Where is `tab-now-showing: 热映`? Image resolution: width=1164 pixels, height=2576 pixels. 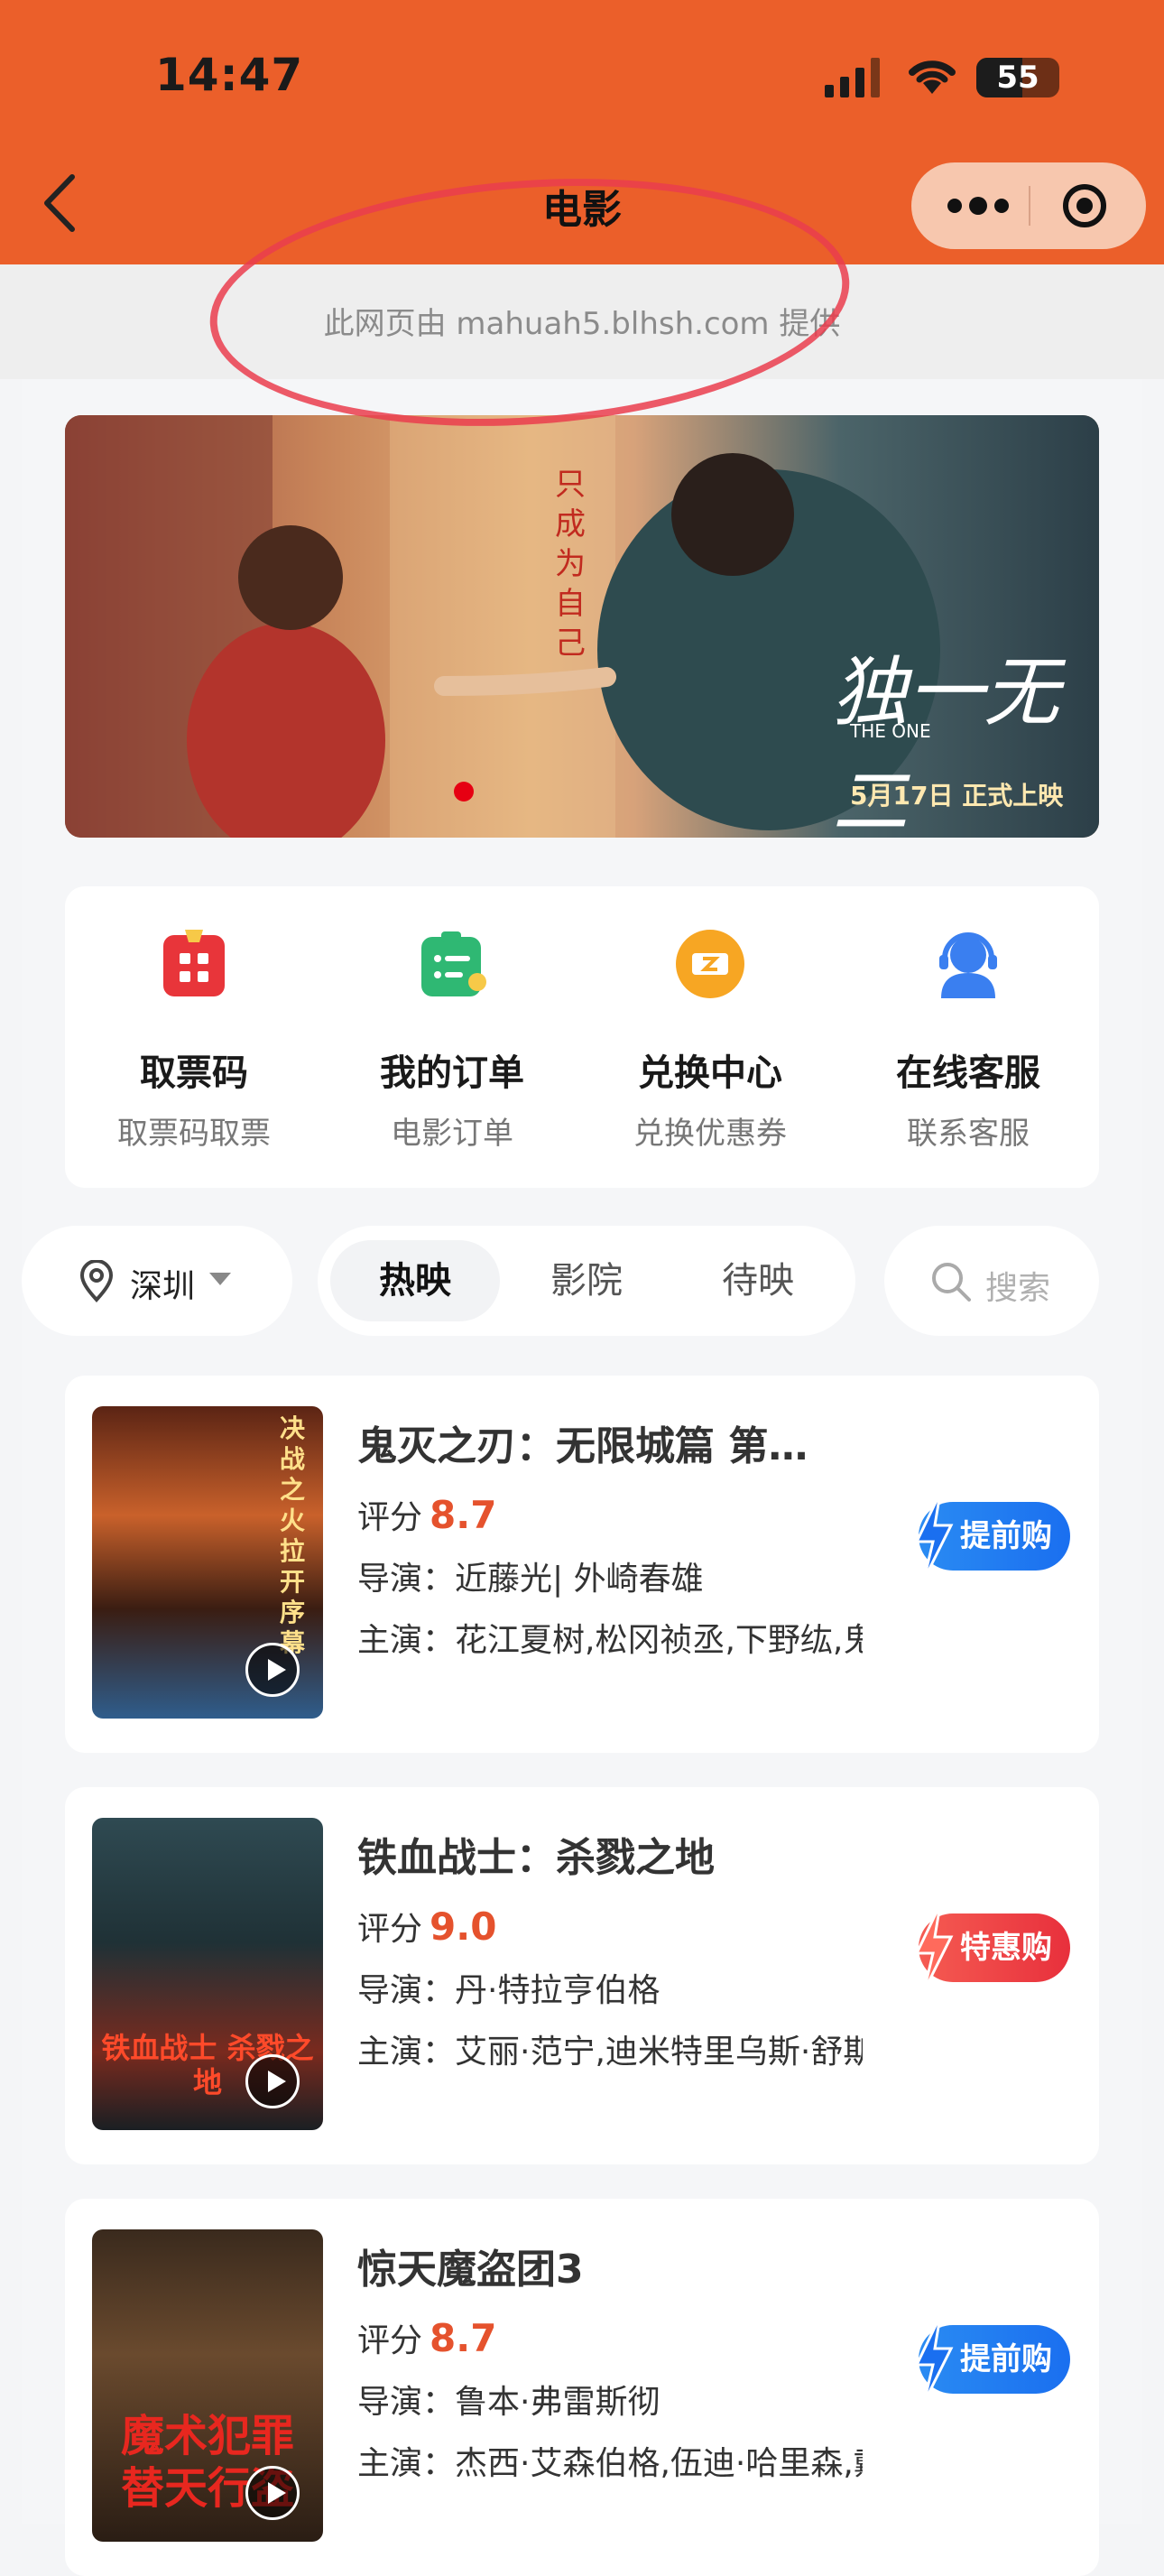
tab-now-showing: 热映 is located at coordinates (415, 1280).